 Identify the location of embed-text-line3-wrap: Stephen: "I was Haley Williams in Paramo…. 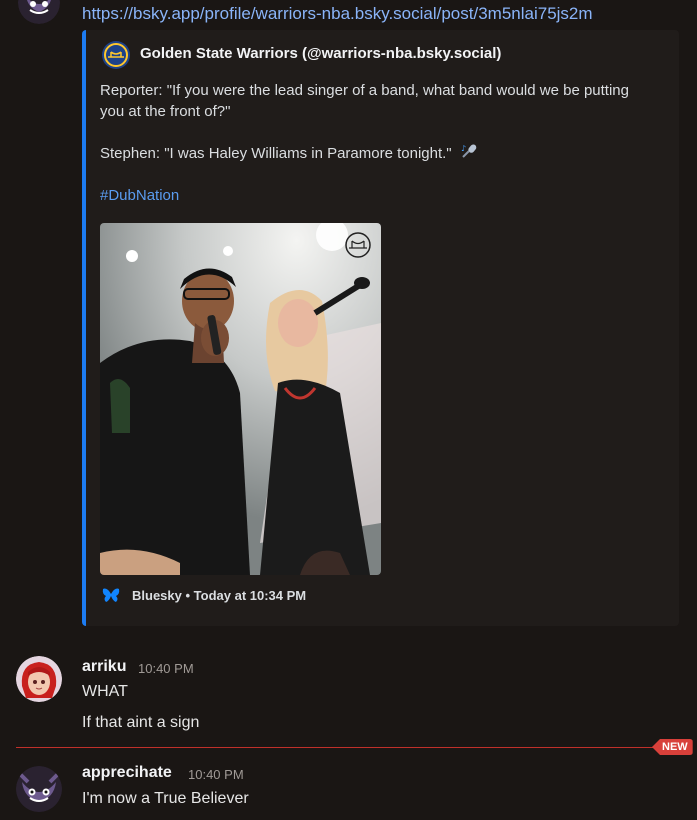
(290, 154).